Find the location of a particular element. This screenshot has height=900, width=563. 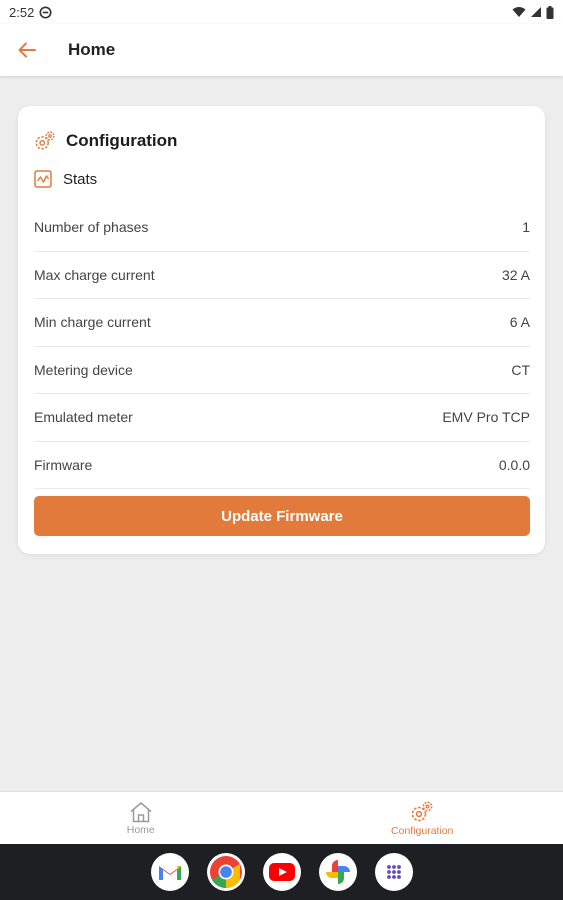

nav-label-home: Home is located at coordinates (140, 830).